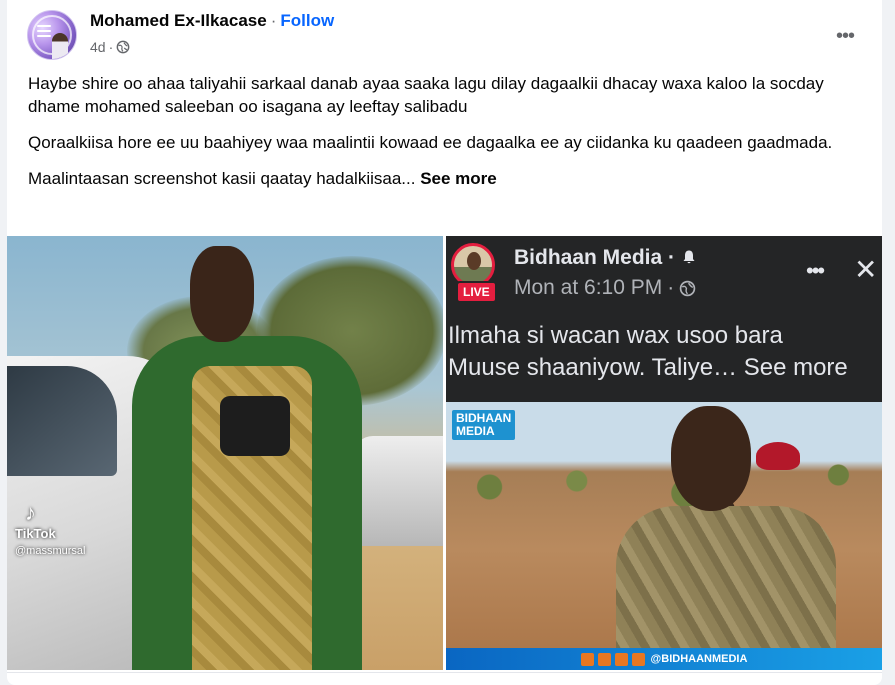  Describe the element at coordinates (845, 36) in the screenshot. I see `more-options-icon: •••` at that location.